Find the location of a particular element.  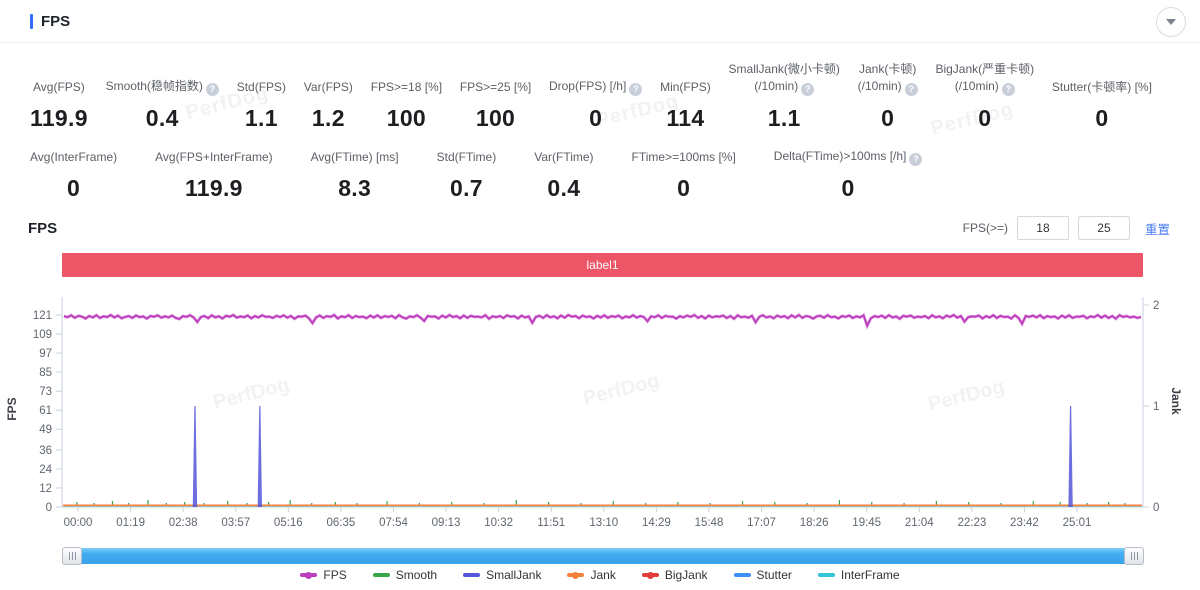

stat-delta-ftime-100ms-h: Delta(FTime)>100ms [/h]? 0 is located at coordinates (848, 175).